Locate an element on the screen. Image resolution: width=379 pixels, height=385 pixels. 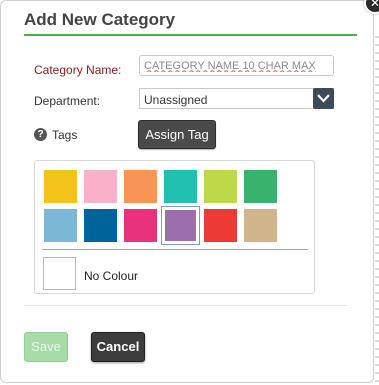
title-underline is located at coordinates (190, 35).